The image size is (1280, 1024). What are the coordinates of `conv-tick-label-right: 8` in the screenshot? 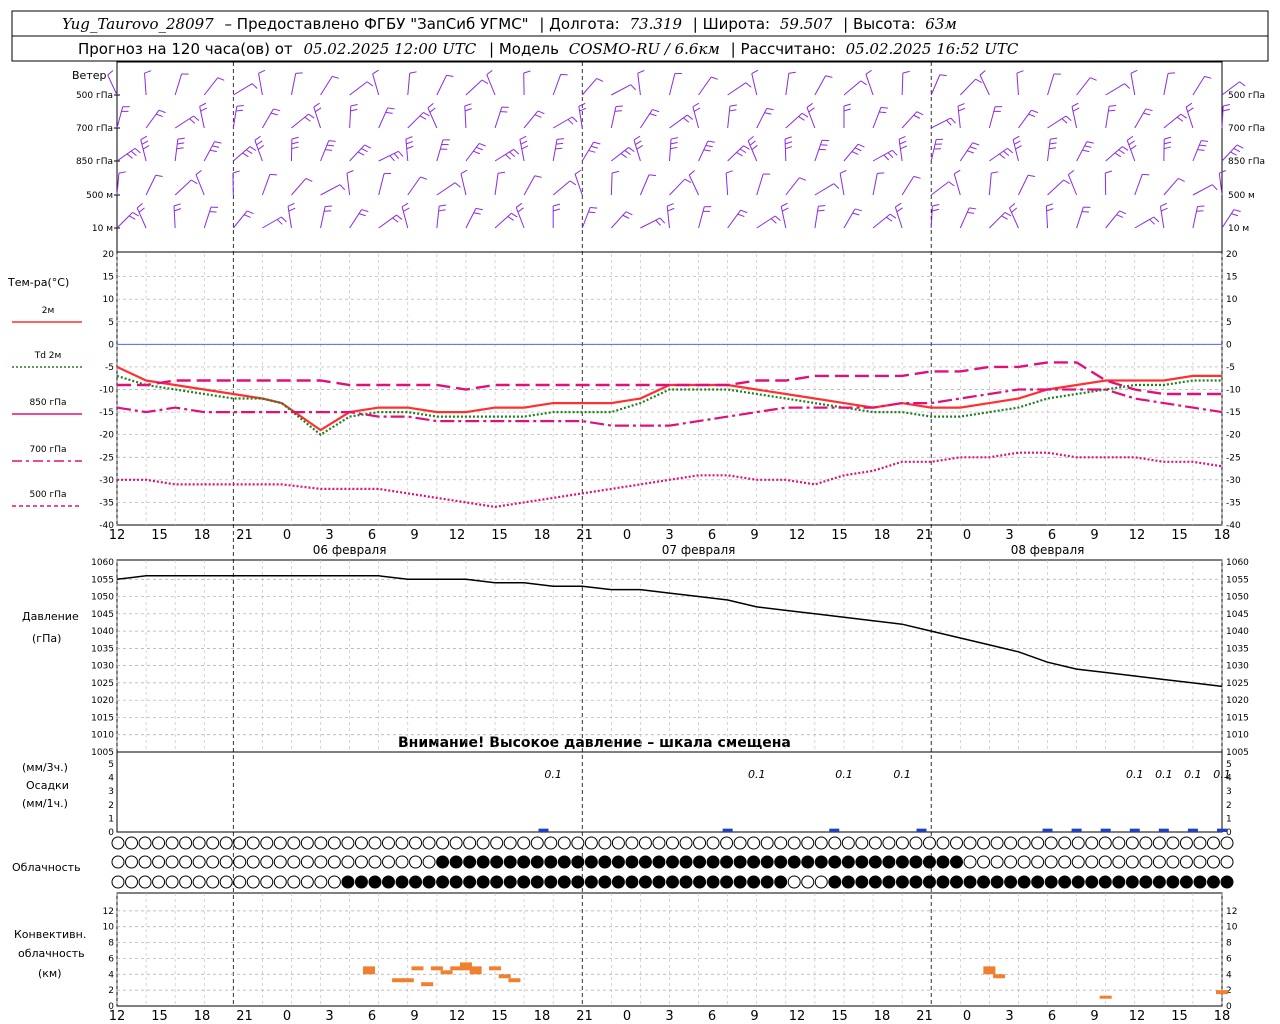 It's located at (1229, 944).